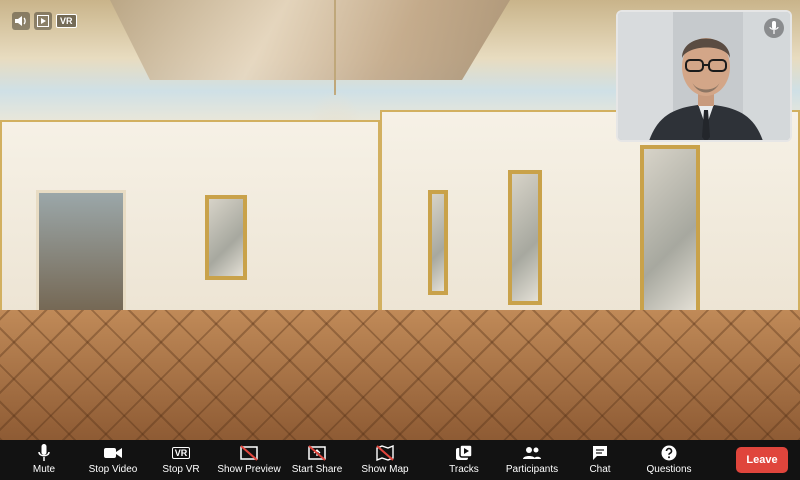 The image size is (800, 480). I want to click on show-map-label: Show Map, so click(385, 469).